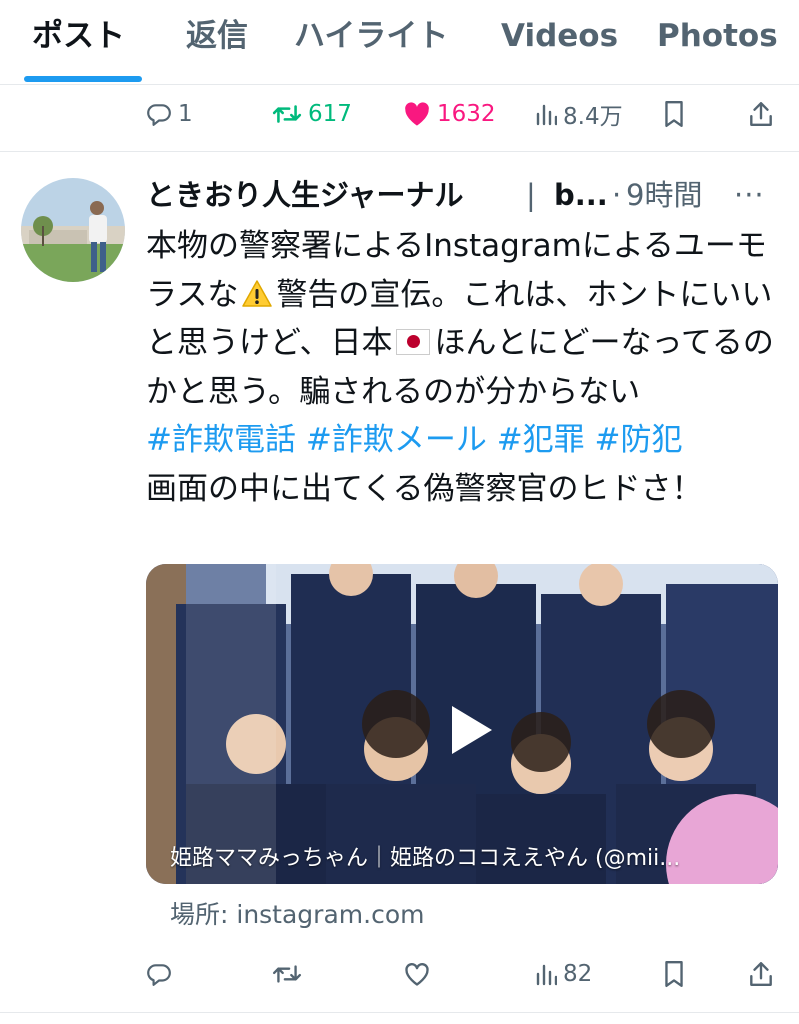  I want to click on tweet-text-part: 画面の中に出てくる偽警察官のヒドさ！, so click(424, 488).